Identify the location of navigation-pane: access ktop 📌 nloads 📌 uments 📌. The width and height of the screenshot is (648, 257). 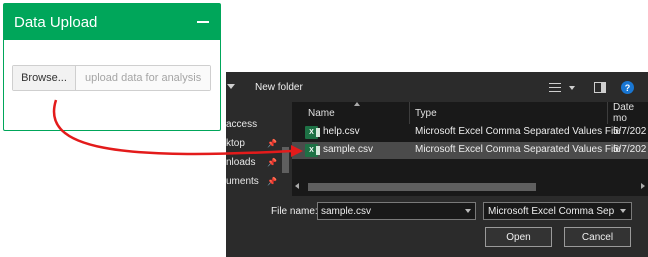
(259, 160).